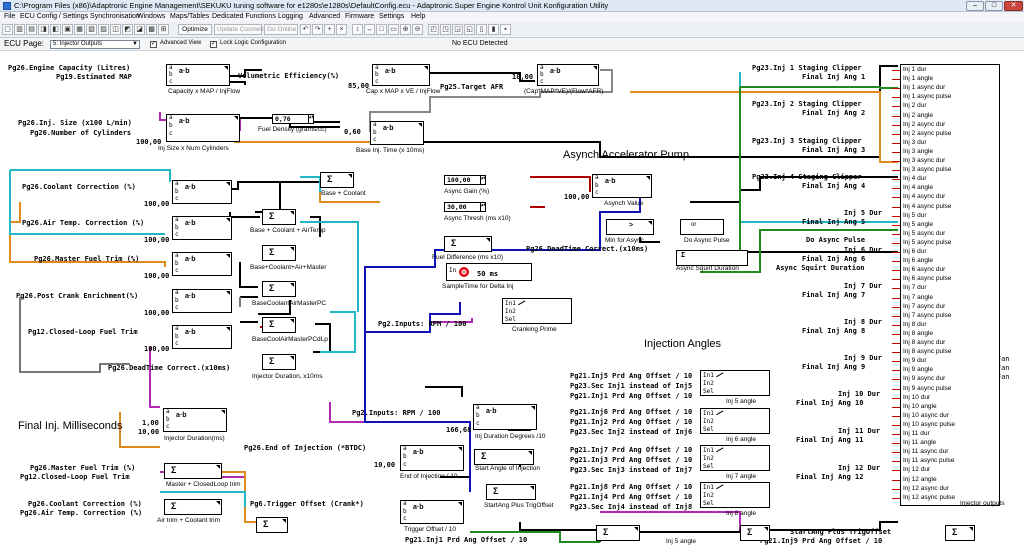  What do you see at coordinates (469, 29) in the screenshot?
I see `toolbar-tool-icon: ◱` at bounding box center [469, 29].